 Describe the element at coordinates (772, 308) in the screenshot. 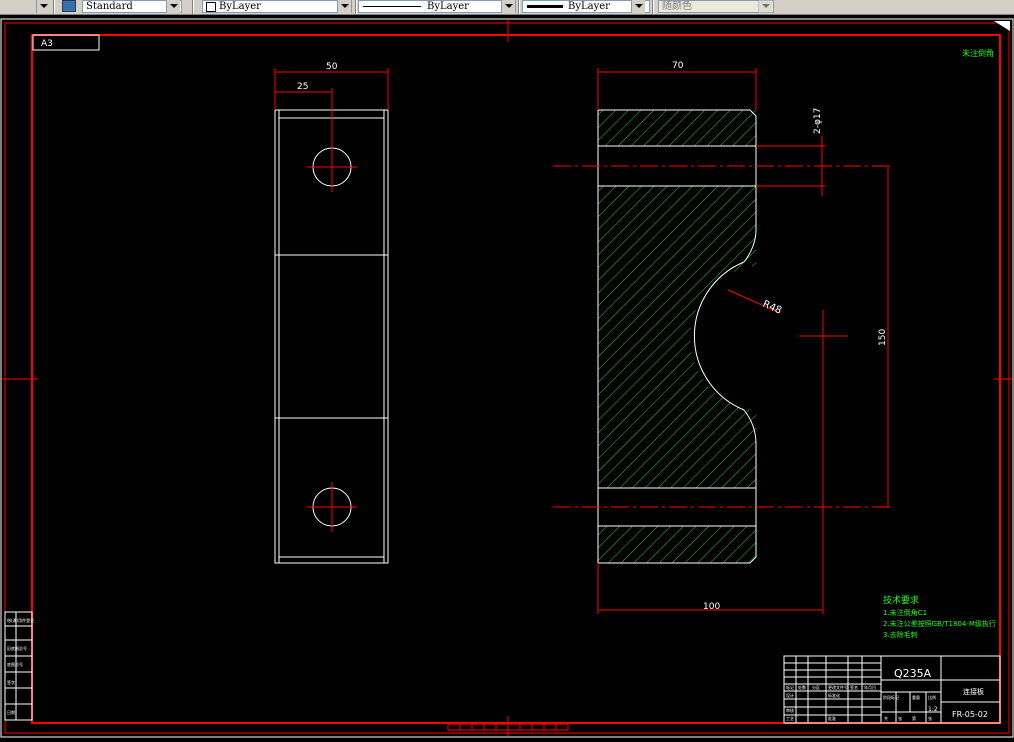

I see `dim-radius: R48` at that location.